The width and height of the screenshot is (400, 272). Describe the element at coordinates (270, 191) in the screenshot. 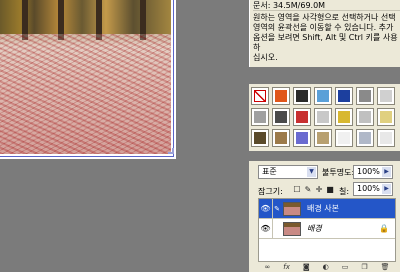

I see `lock-label: 잠그기:` at that location.